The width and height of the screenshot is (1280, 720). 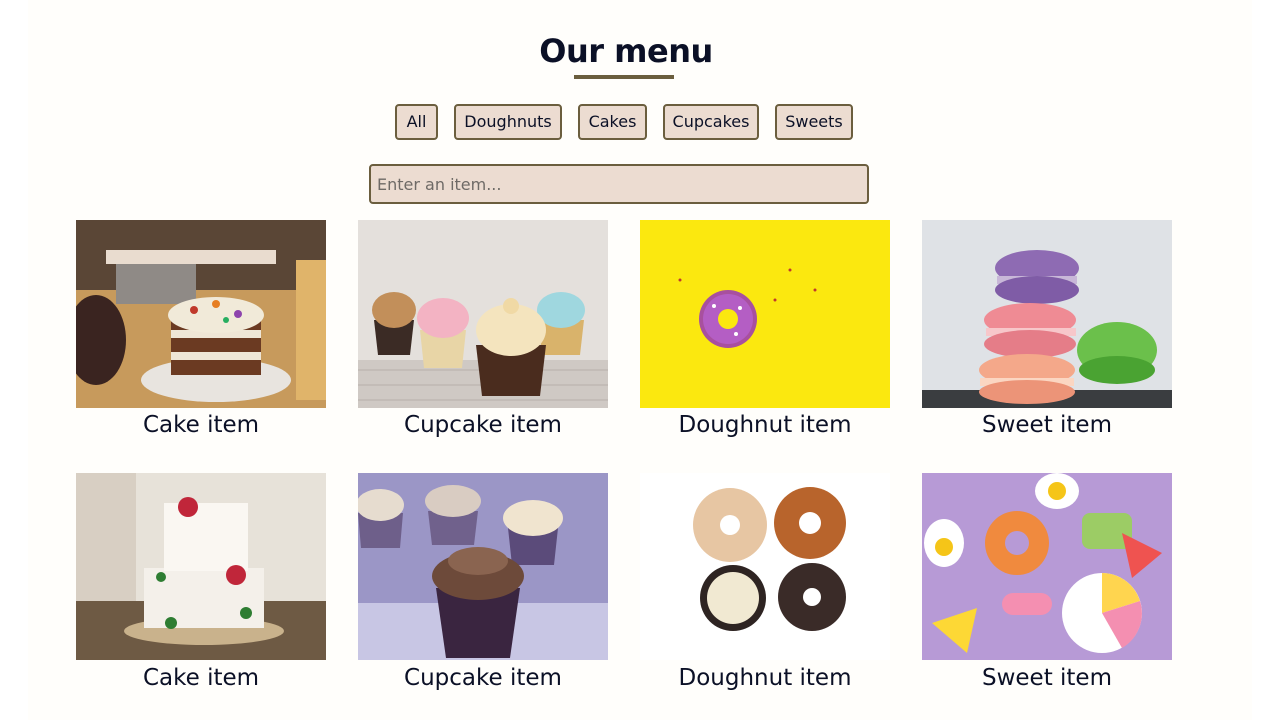 I want to click on macarons-image, so click(x=1047, y=314).